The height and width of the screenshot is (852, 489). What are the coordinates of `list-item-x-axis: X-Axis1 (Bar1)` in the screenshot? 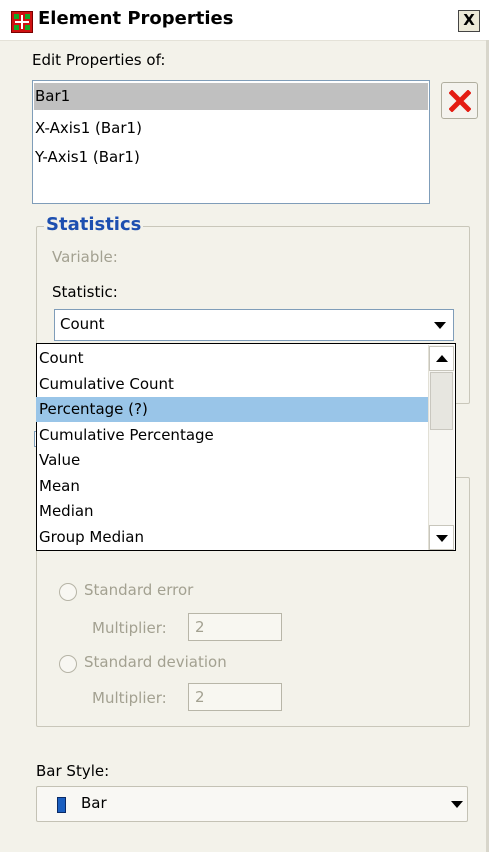 It's located at (231, 128).